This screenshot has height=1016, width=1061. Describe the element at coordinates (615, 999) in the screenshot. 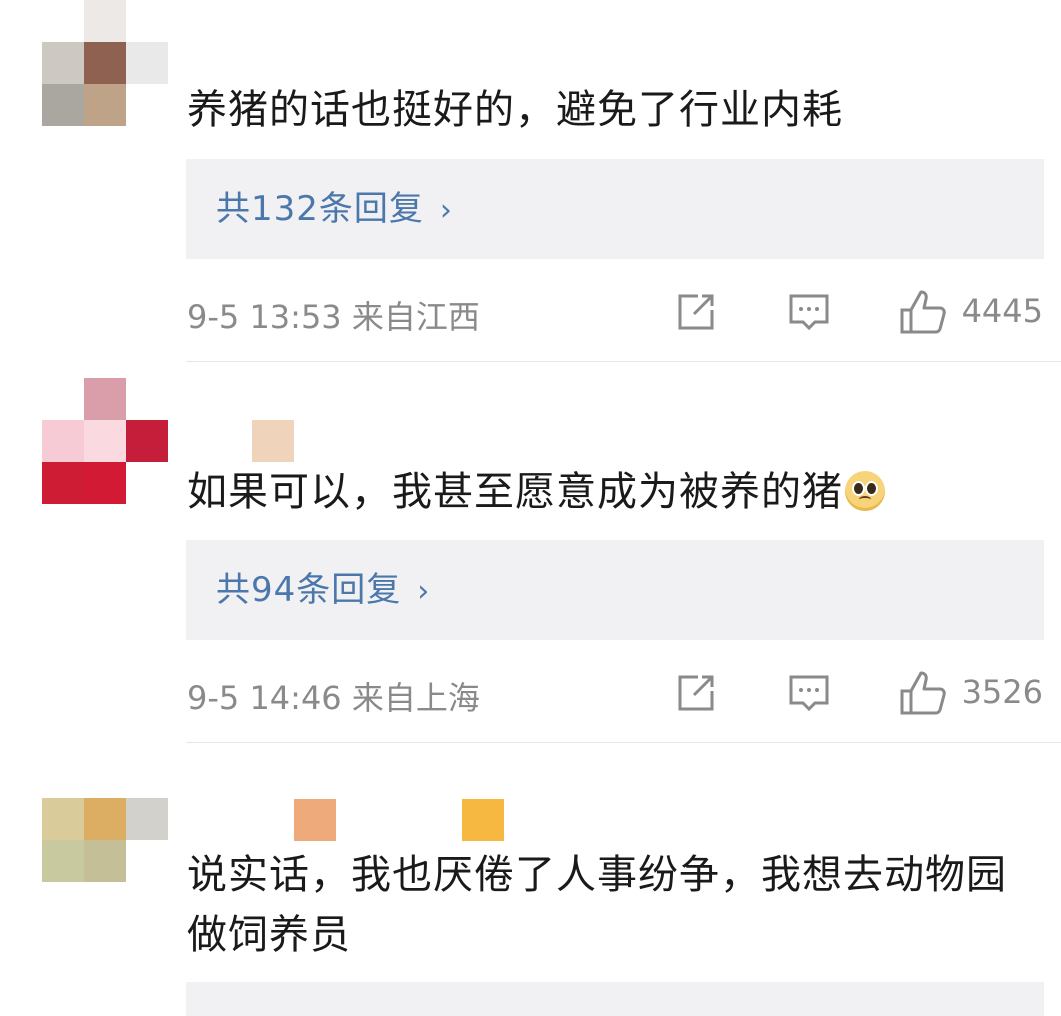

I see `reply-box` at that location.